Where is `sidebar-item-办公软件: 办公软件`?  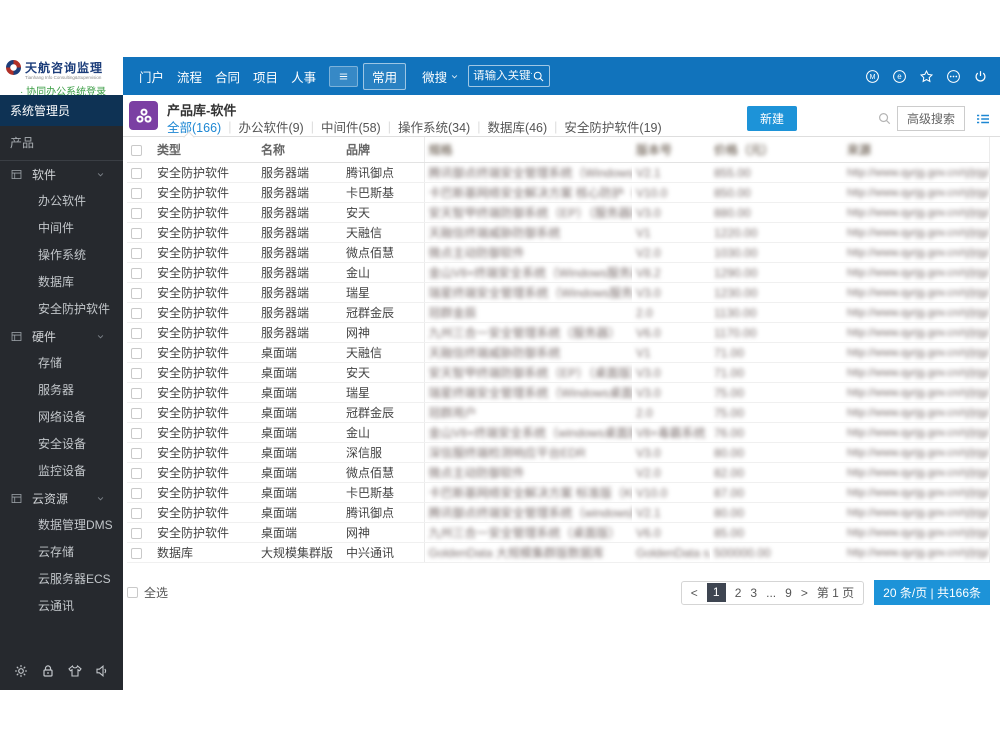 sidebar-item-办公软件: 办公软件 is located at coordinates (61, 201).